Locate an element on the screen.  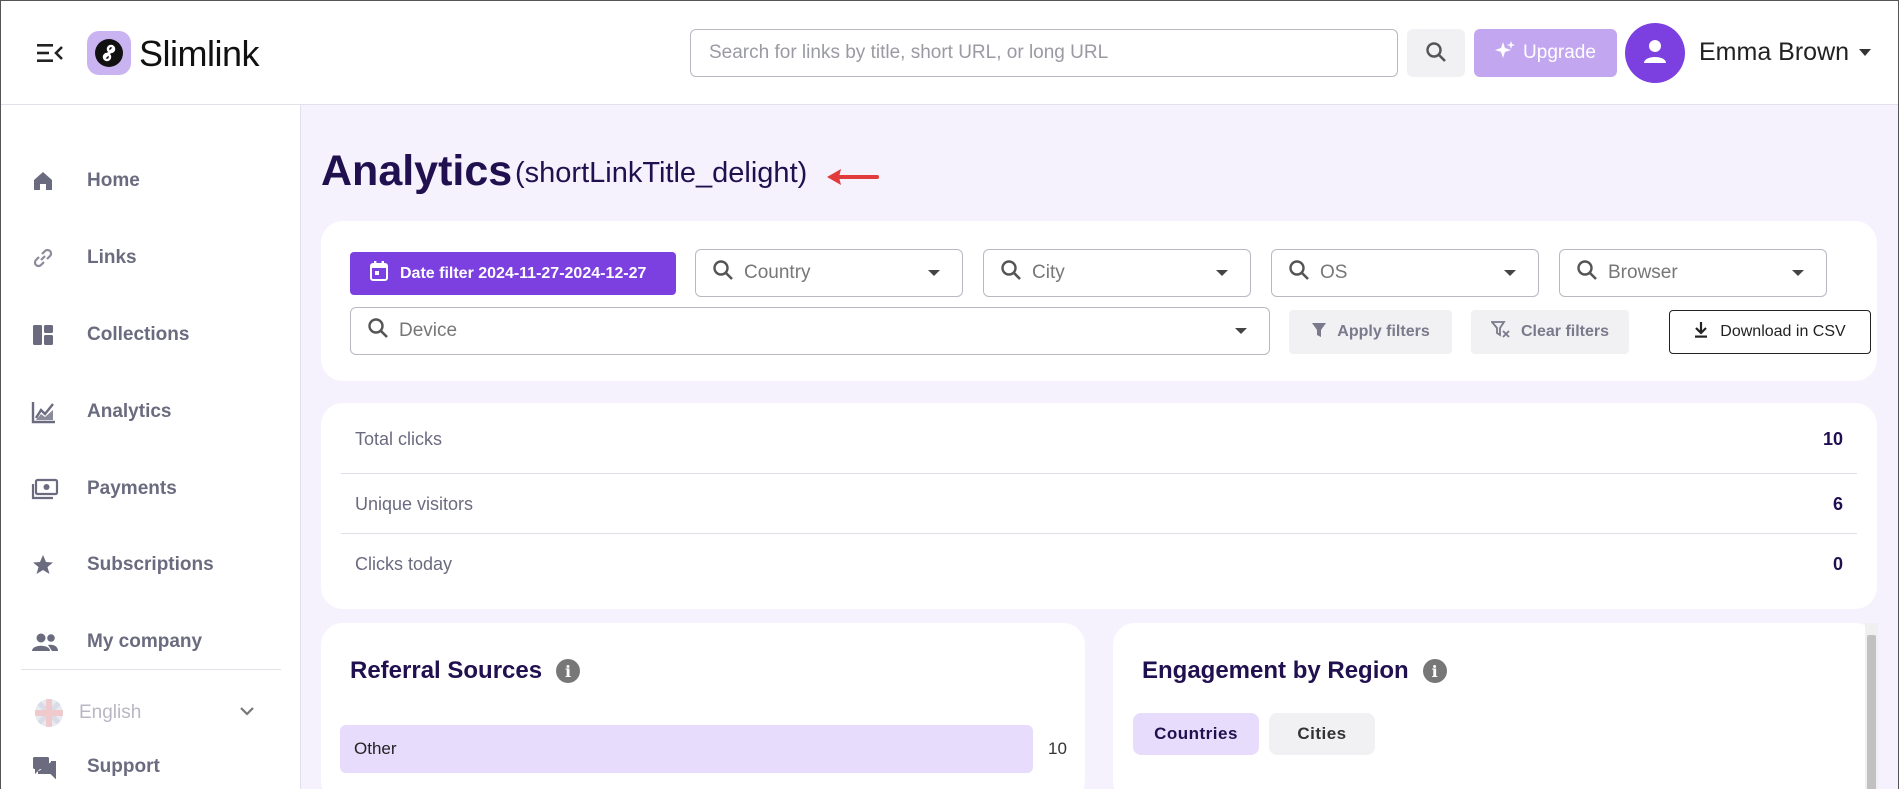
referral-sources-title: Referral Sources i is located at coordinates (465, 671).